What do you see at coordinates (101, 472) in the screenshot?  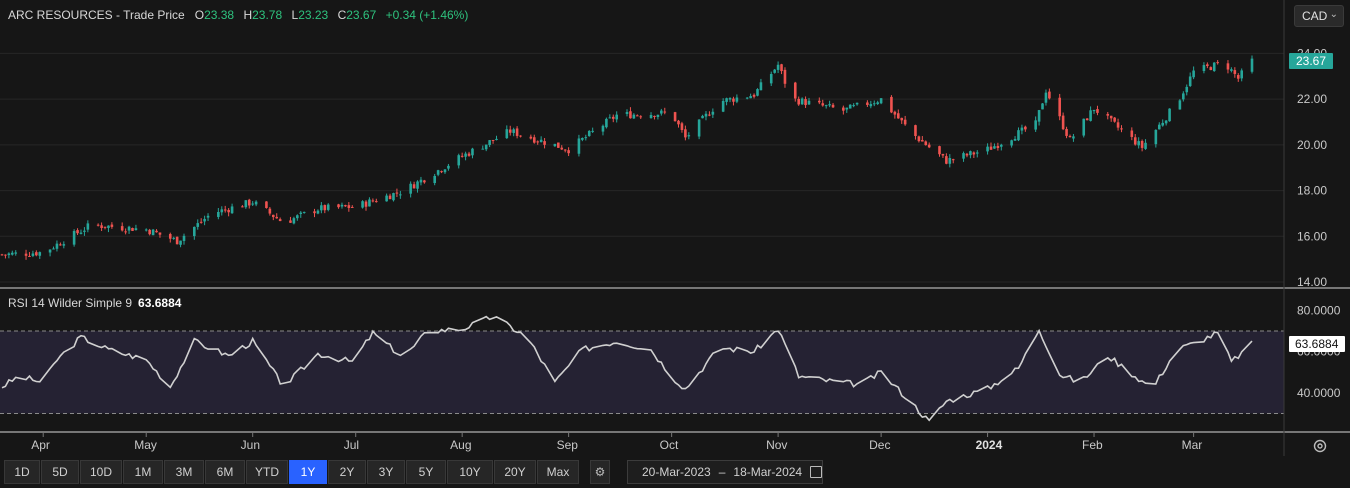 I see `range-button-10d: 10D` at bounding box center [101, 472].